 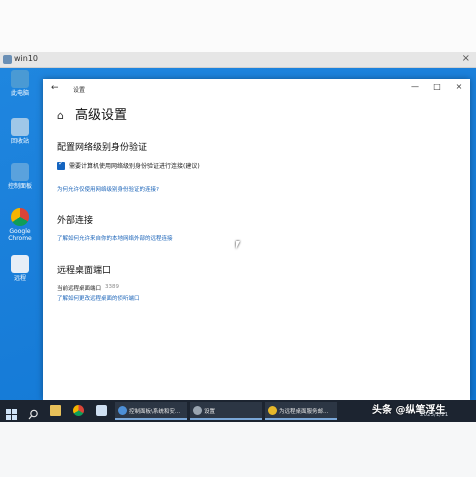 I want to click on page-title: 高级设置, so click(x=101, y=115).